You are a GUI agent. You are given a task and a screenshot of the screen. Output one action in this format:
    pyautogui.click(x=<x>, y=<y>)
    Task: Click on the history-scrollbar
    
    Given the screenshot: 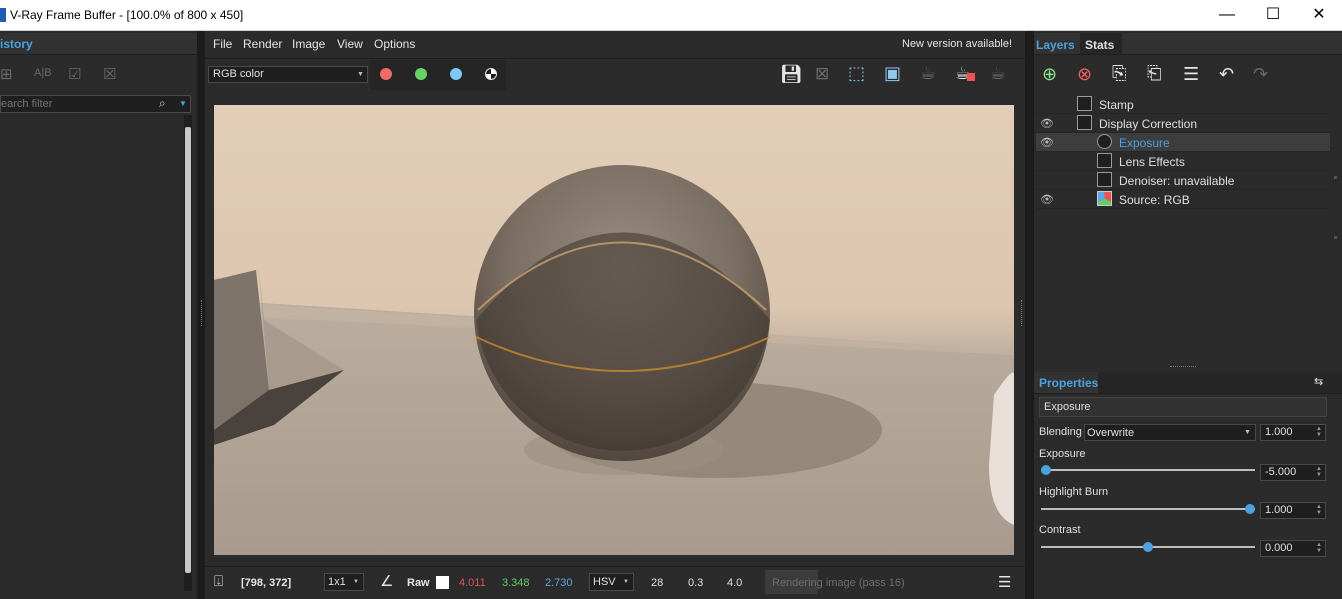 What is the action you would take?
    pyautogui.click(x=188, y=353)
    